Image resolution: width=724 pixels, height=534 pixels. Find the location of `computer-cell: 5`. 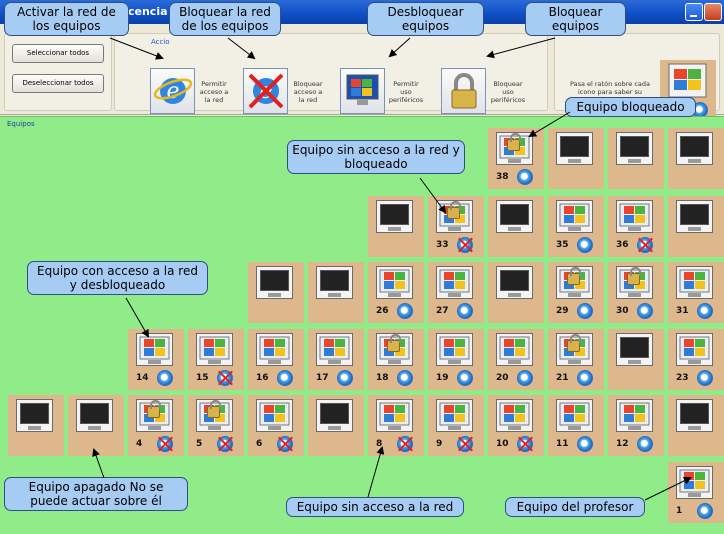

computer-cell: 5 is located at coordinates (216, 425).